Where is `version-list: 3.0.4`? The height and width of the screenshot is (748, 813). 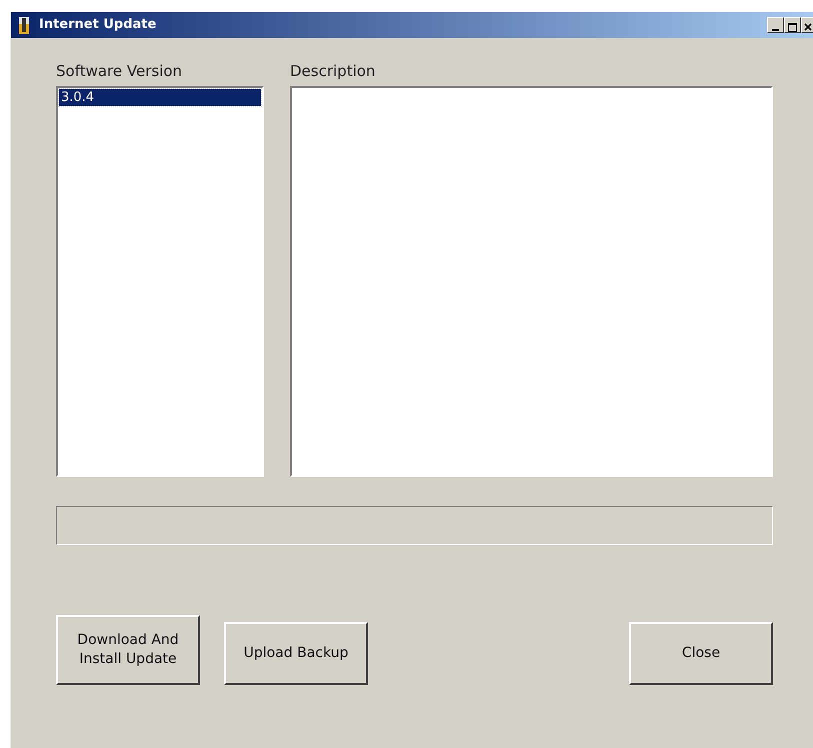 version-list: 3.0.4 is located at coordinates (160, 281).